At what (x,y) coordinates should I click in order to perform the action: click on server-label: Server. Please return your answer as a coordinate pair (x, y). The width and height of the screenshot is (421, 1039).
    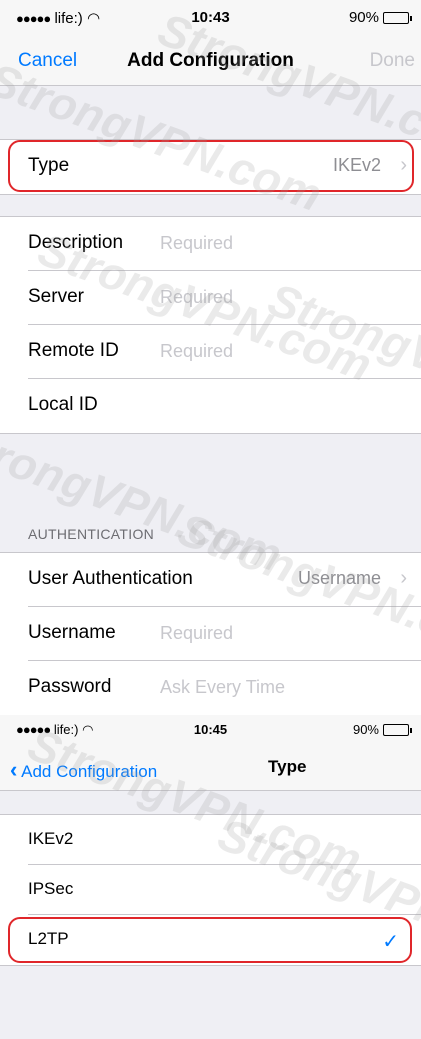
    Looking at the image, I should click on (56, 296).